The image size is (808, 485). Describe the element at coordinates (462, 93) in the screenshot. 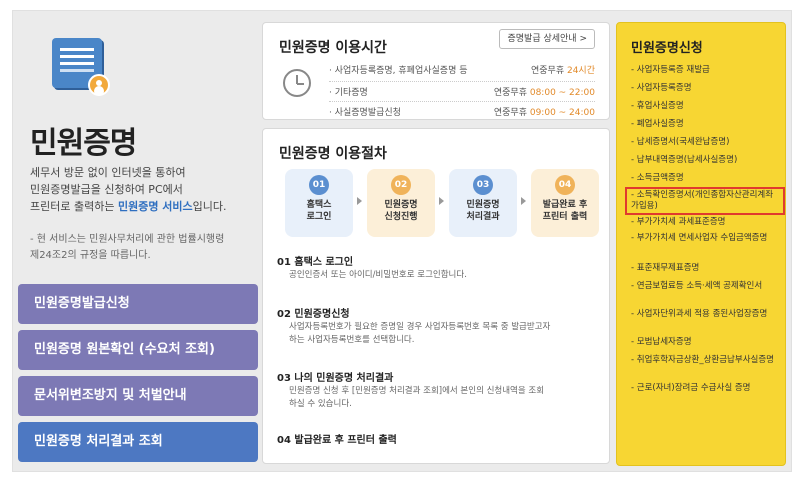

I see `hours-row: · 기타증명 연중무휴 08:00 ~ 22:00` at that location.